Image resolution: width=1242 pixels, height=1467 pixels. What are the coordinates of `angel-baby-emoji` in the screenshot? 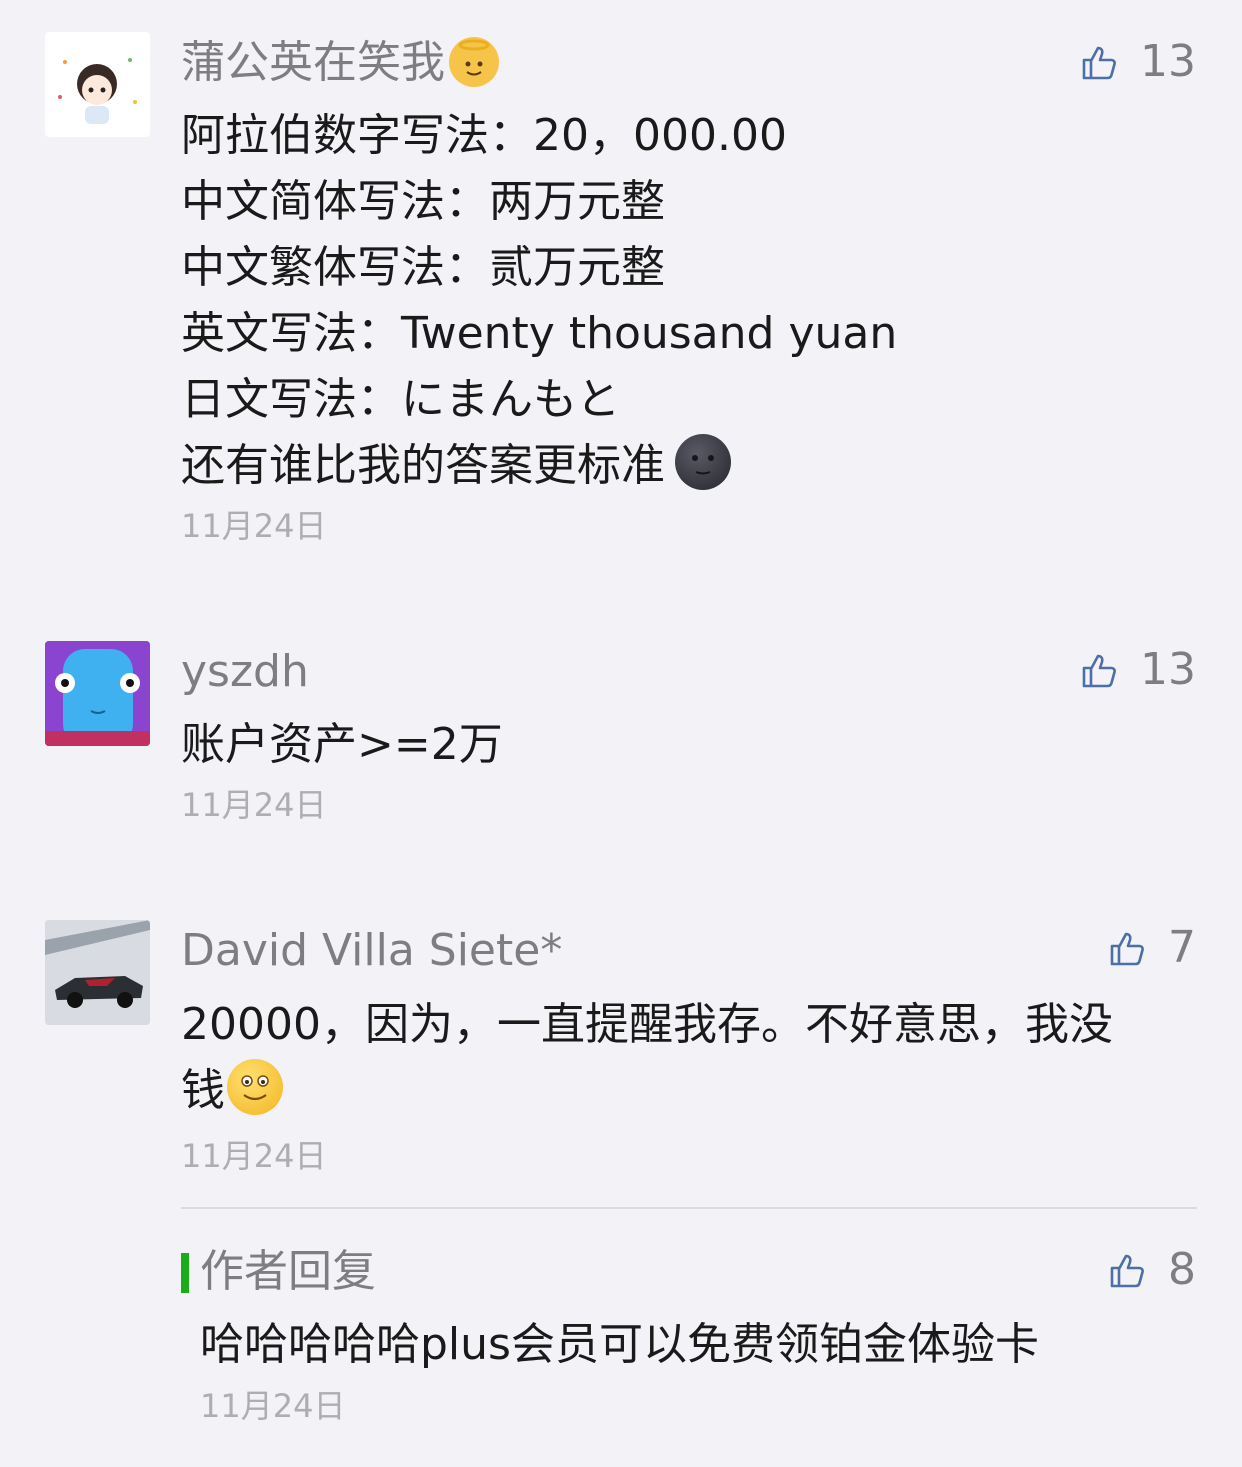 It's located at (474, 62).